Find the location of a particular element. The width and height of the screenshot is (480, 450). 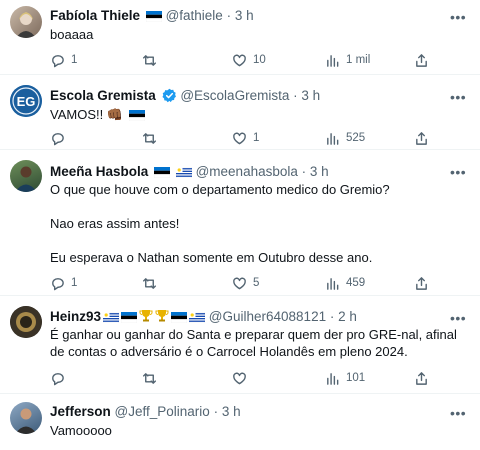

like-button: 10 is located at coordinates (249, 60).